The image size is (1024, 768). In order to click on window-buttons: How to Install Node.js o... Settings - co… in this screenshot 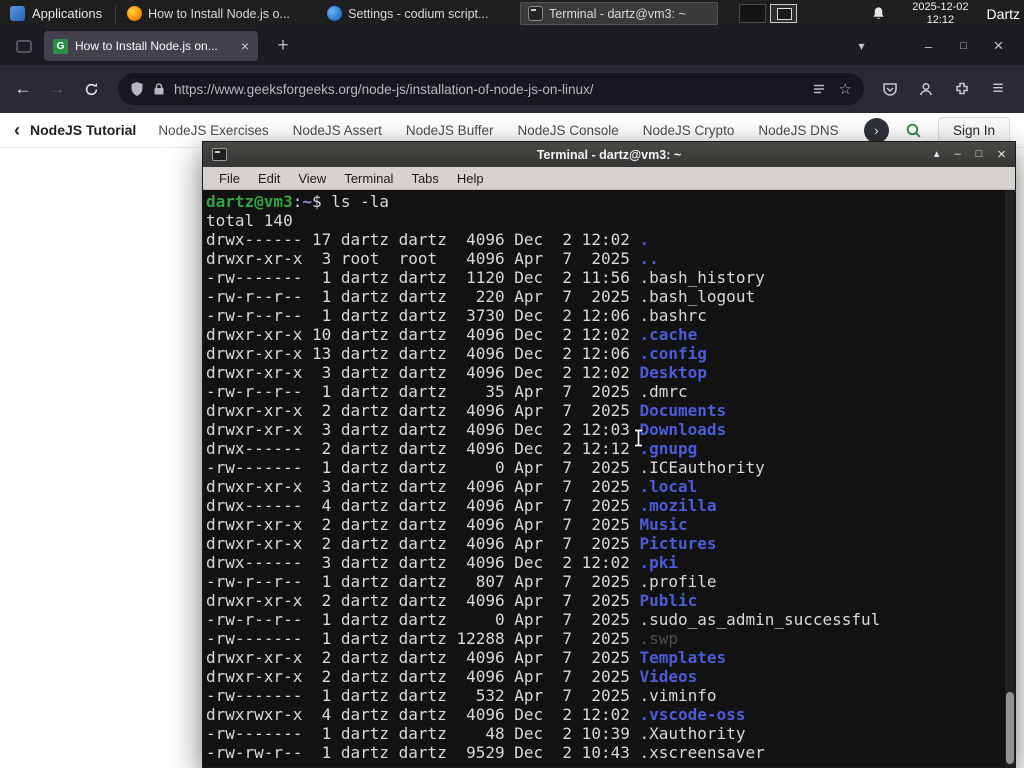, I will do `click(419, 13)`.